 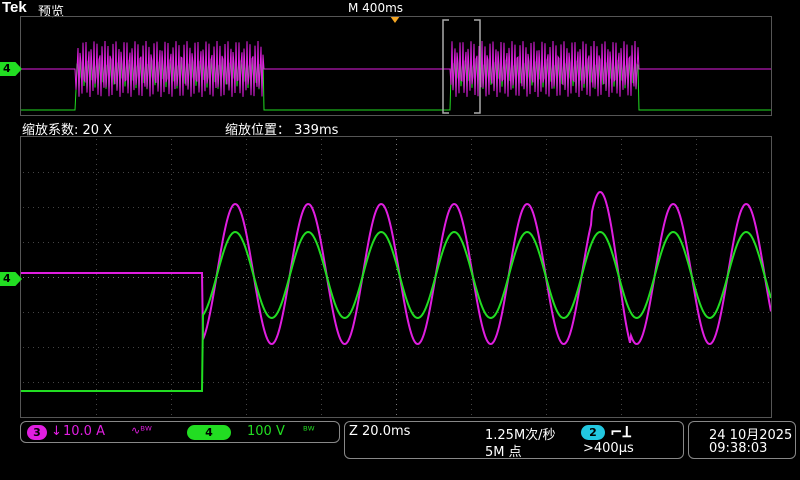 What do you see at coordinates (514, 440) in the screenshot?
I see `acquisition-panel: Z 20.0ms 1.25M次/秒 5M 点 2 ⌐Ʇ >400μs` at bounding box center [514, 440].